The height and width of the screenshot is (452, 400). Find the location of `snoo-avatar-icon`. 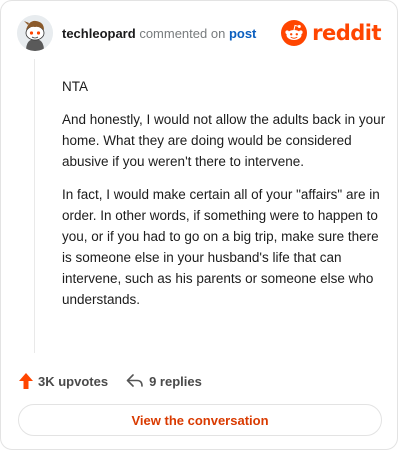

snoo-avatar-icon is located at coordinates (35, 33).